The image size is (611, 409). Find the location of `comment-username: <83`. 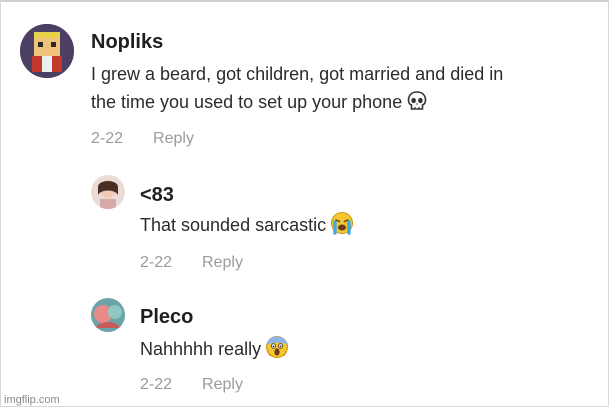

comment-username: <83 is located at coordinates (157, 195).